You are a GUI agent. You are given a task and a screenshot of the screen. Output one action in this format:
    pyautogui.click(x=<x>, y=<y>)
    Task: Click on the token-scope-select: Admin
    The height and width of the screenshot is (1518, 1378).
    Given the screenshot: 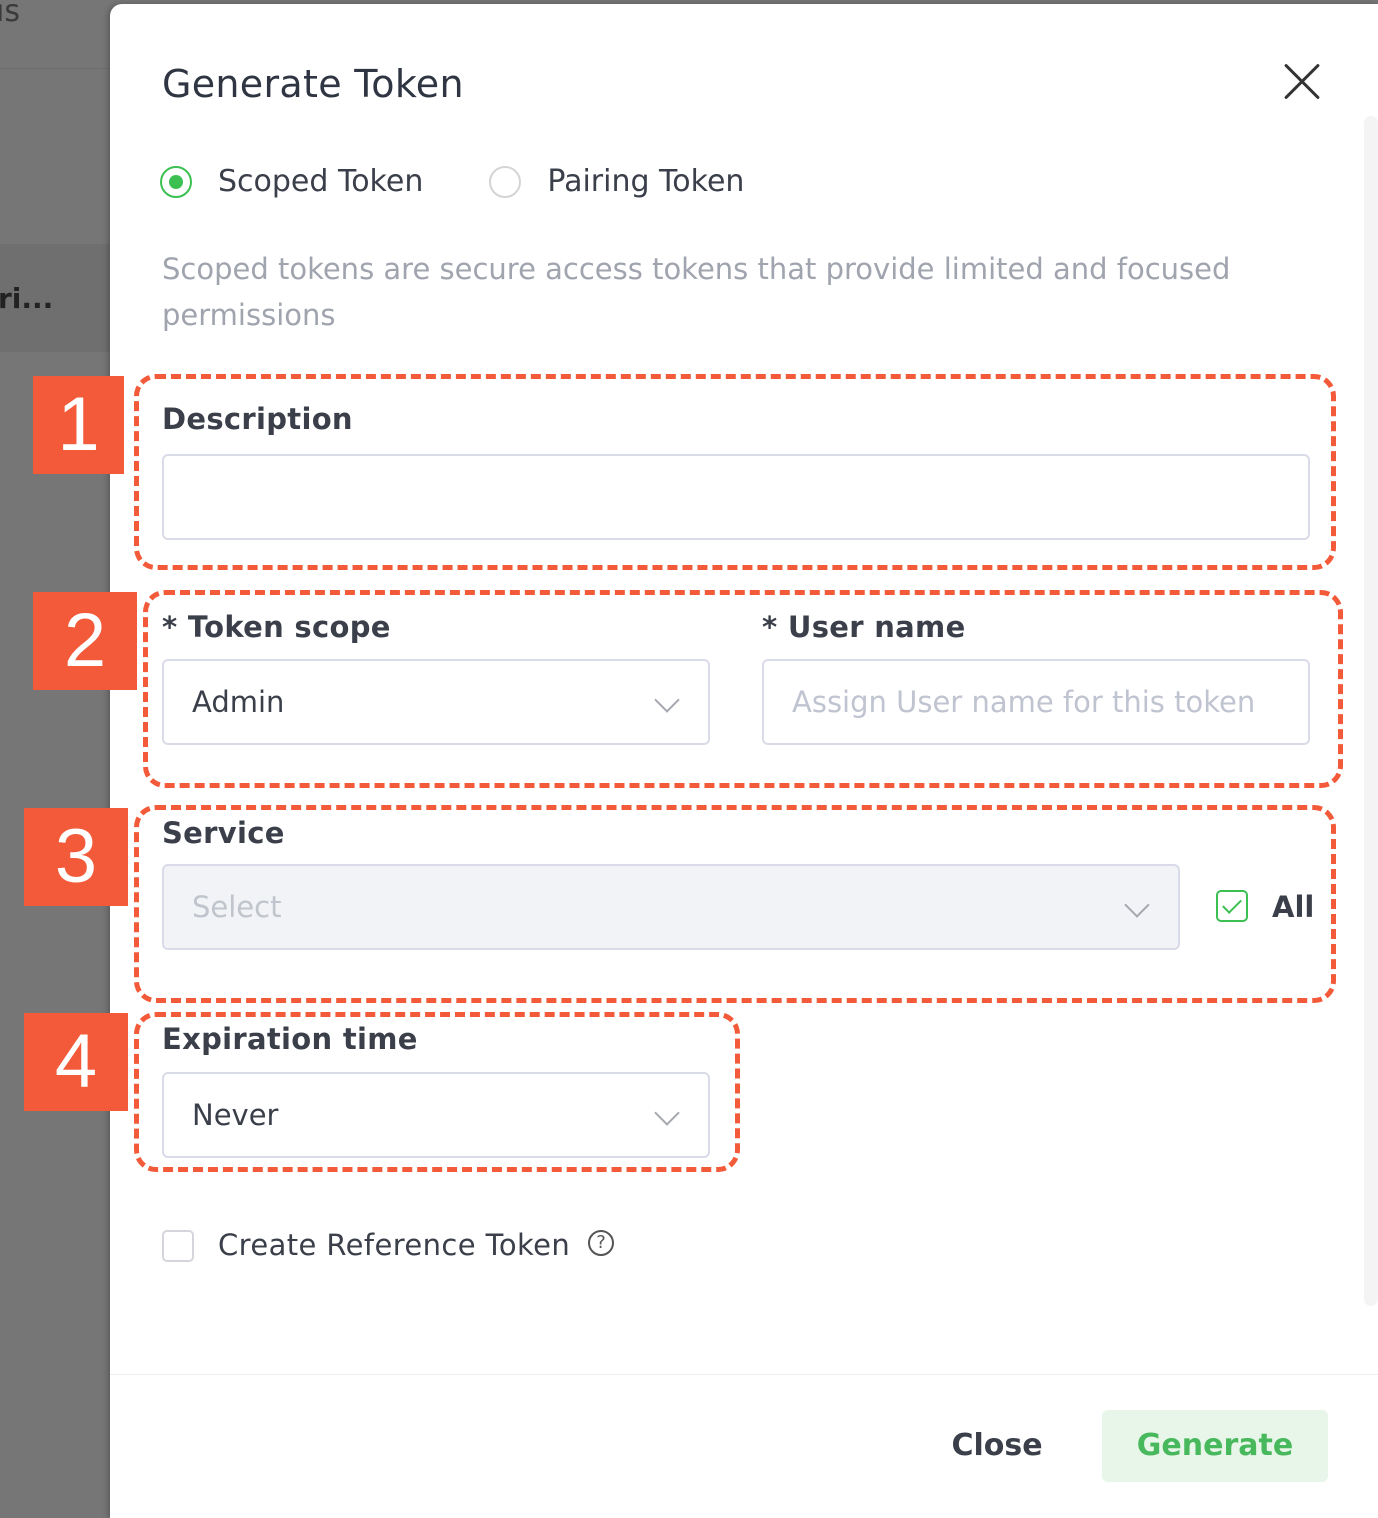 What is the action you would take?
    pyautogui.click(x=436, y=702)
    